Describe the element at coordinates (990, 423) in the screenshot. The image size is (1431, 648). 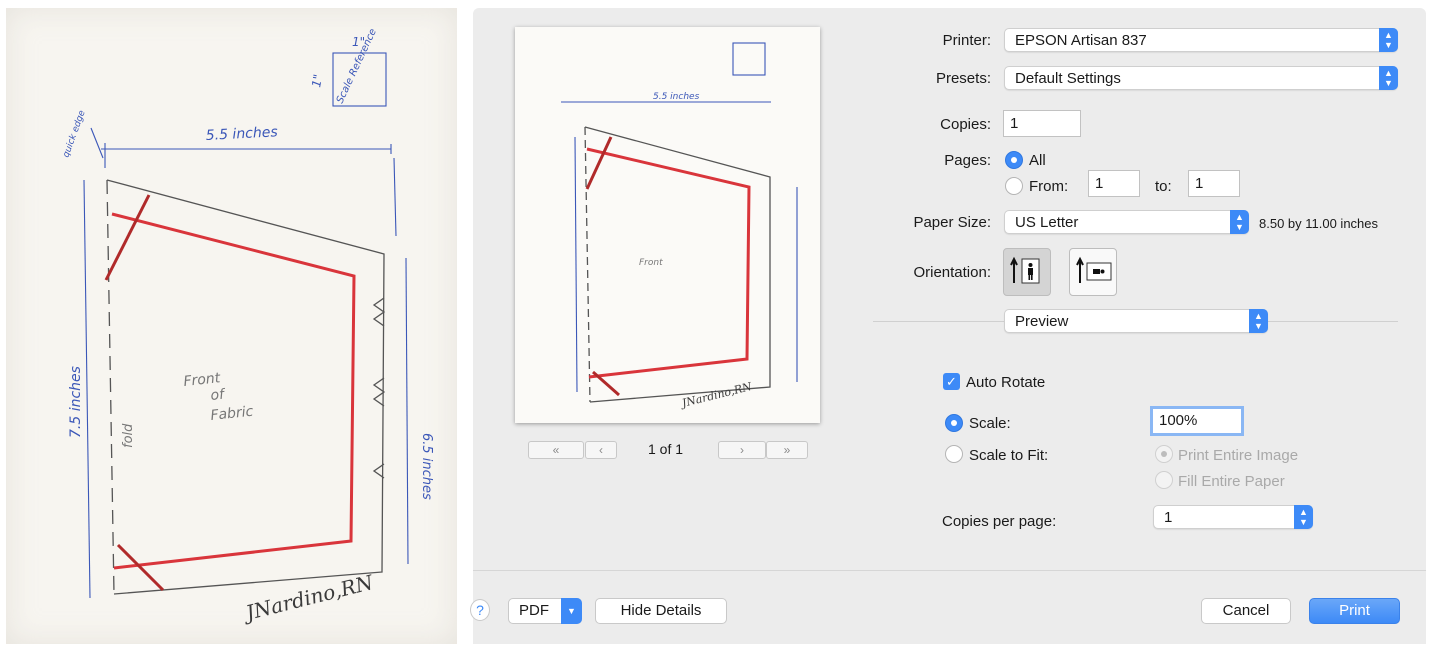
I see `scale-label: Scale:` at that location.